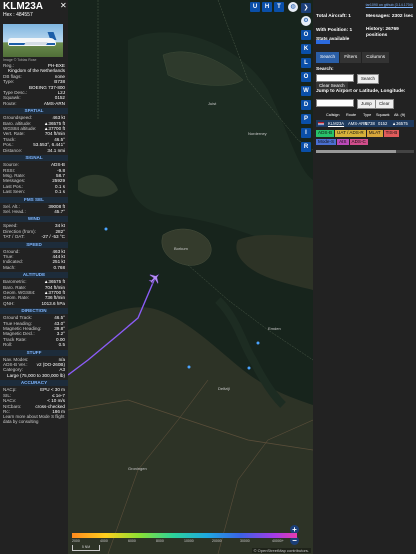 The height and width of the screenshot is (554, 416). Describe the element at coordinates (63, 6) in the screenshot. I see `close-icon: ✕` at that location.